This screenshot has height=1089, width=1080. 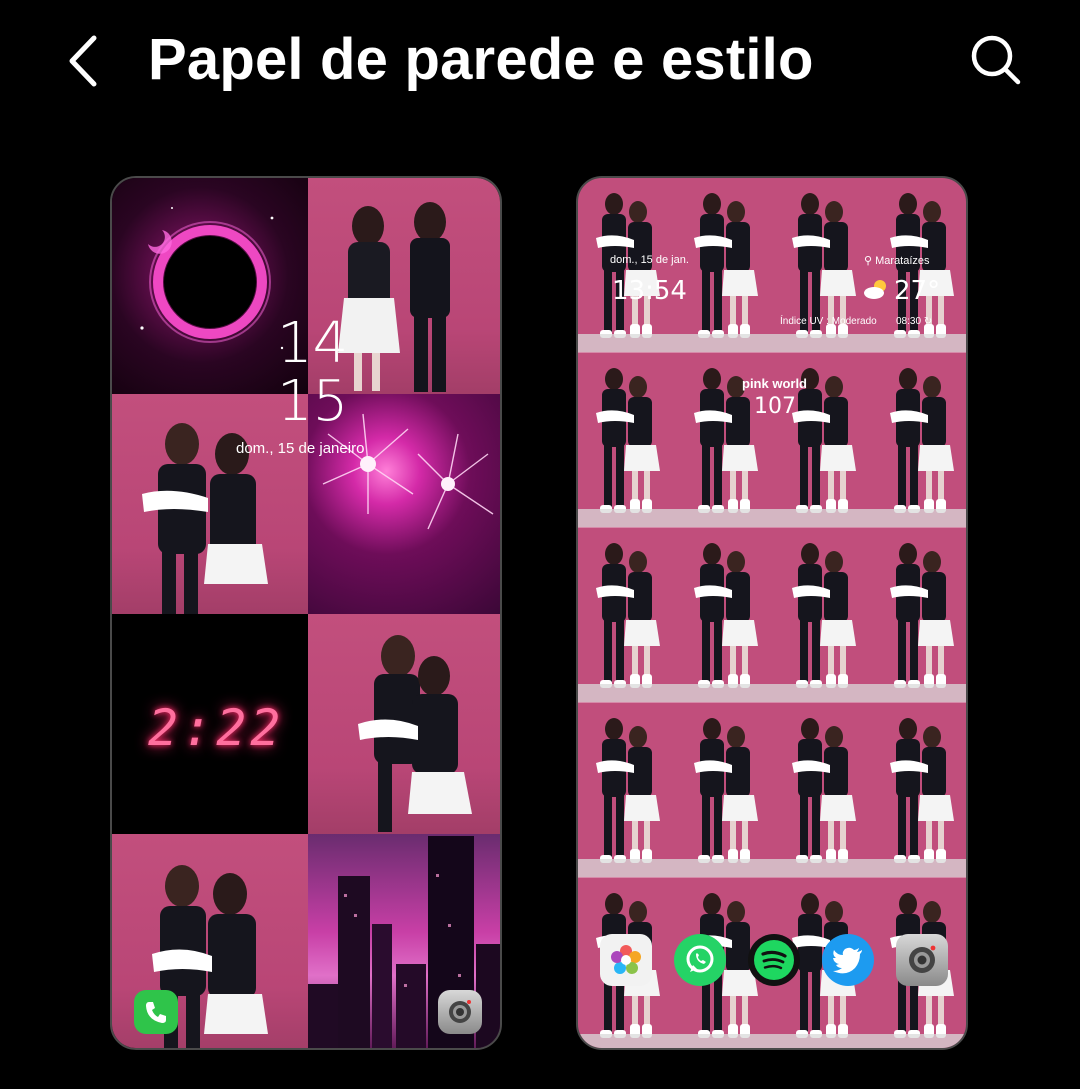 I want to click on lock-clock-hour: 14, so click(x=313, y=343).